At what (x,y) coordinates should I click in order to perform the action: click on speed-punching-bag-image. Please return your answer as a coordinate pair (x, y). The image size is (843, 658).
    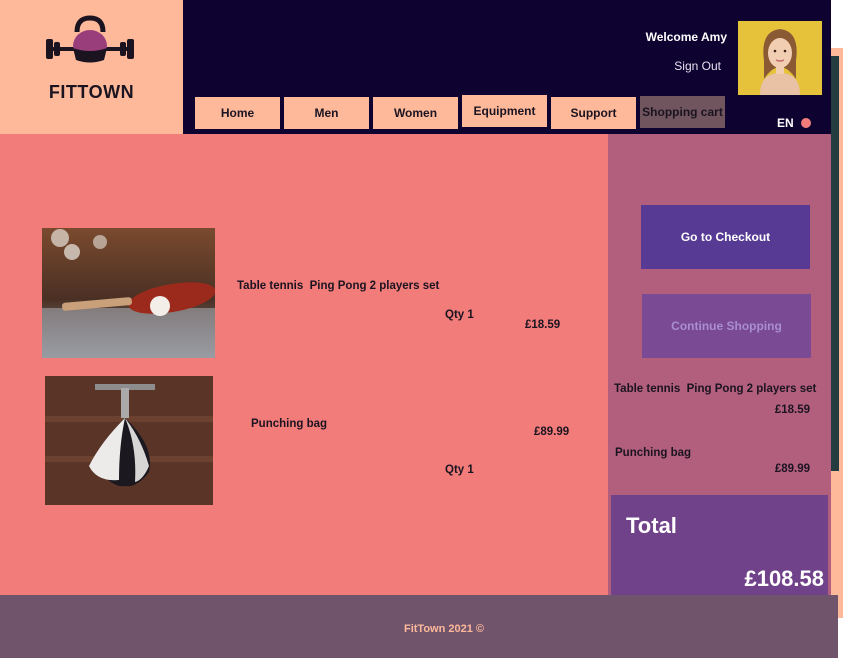
    Looking at the image, I should click on (129, 440).